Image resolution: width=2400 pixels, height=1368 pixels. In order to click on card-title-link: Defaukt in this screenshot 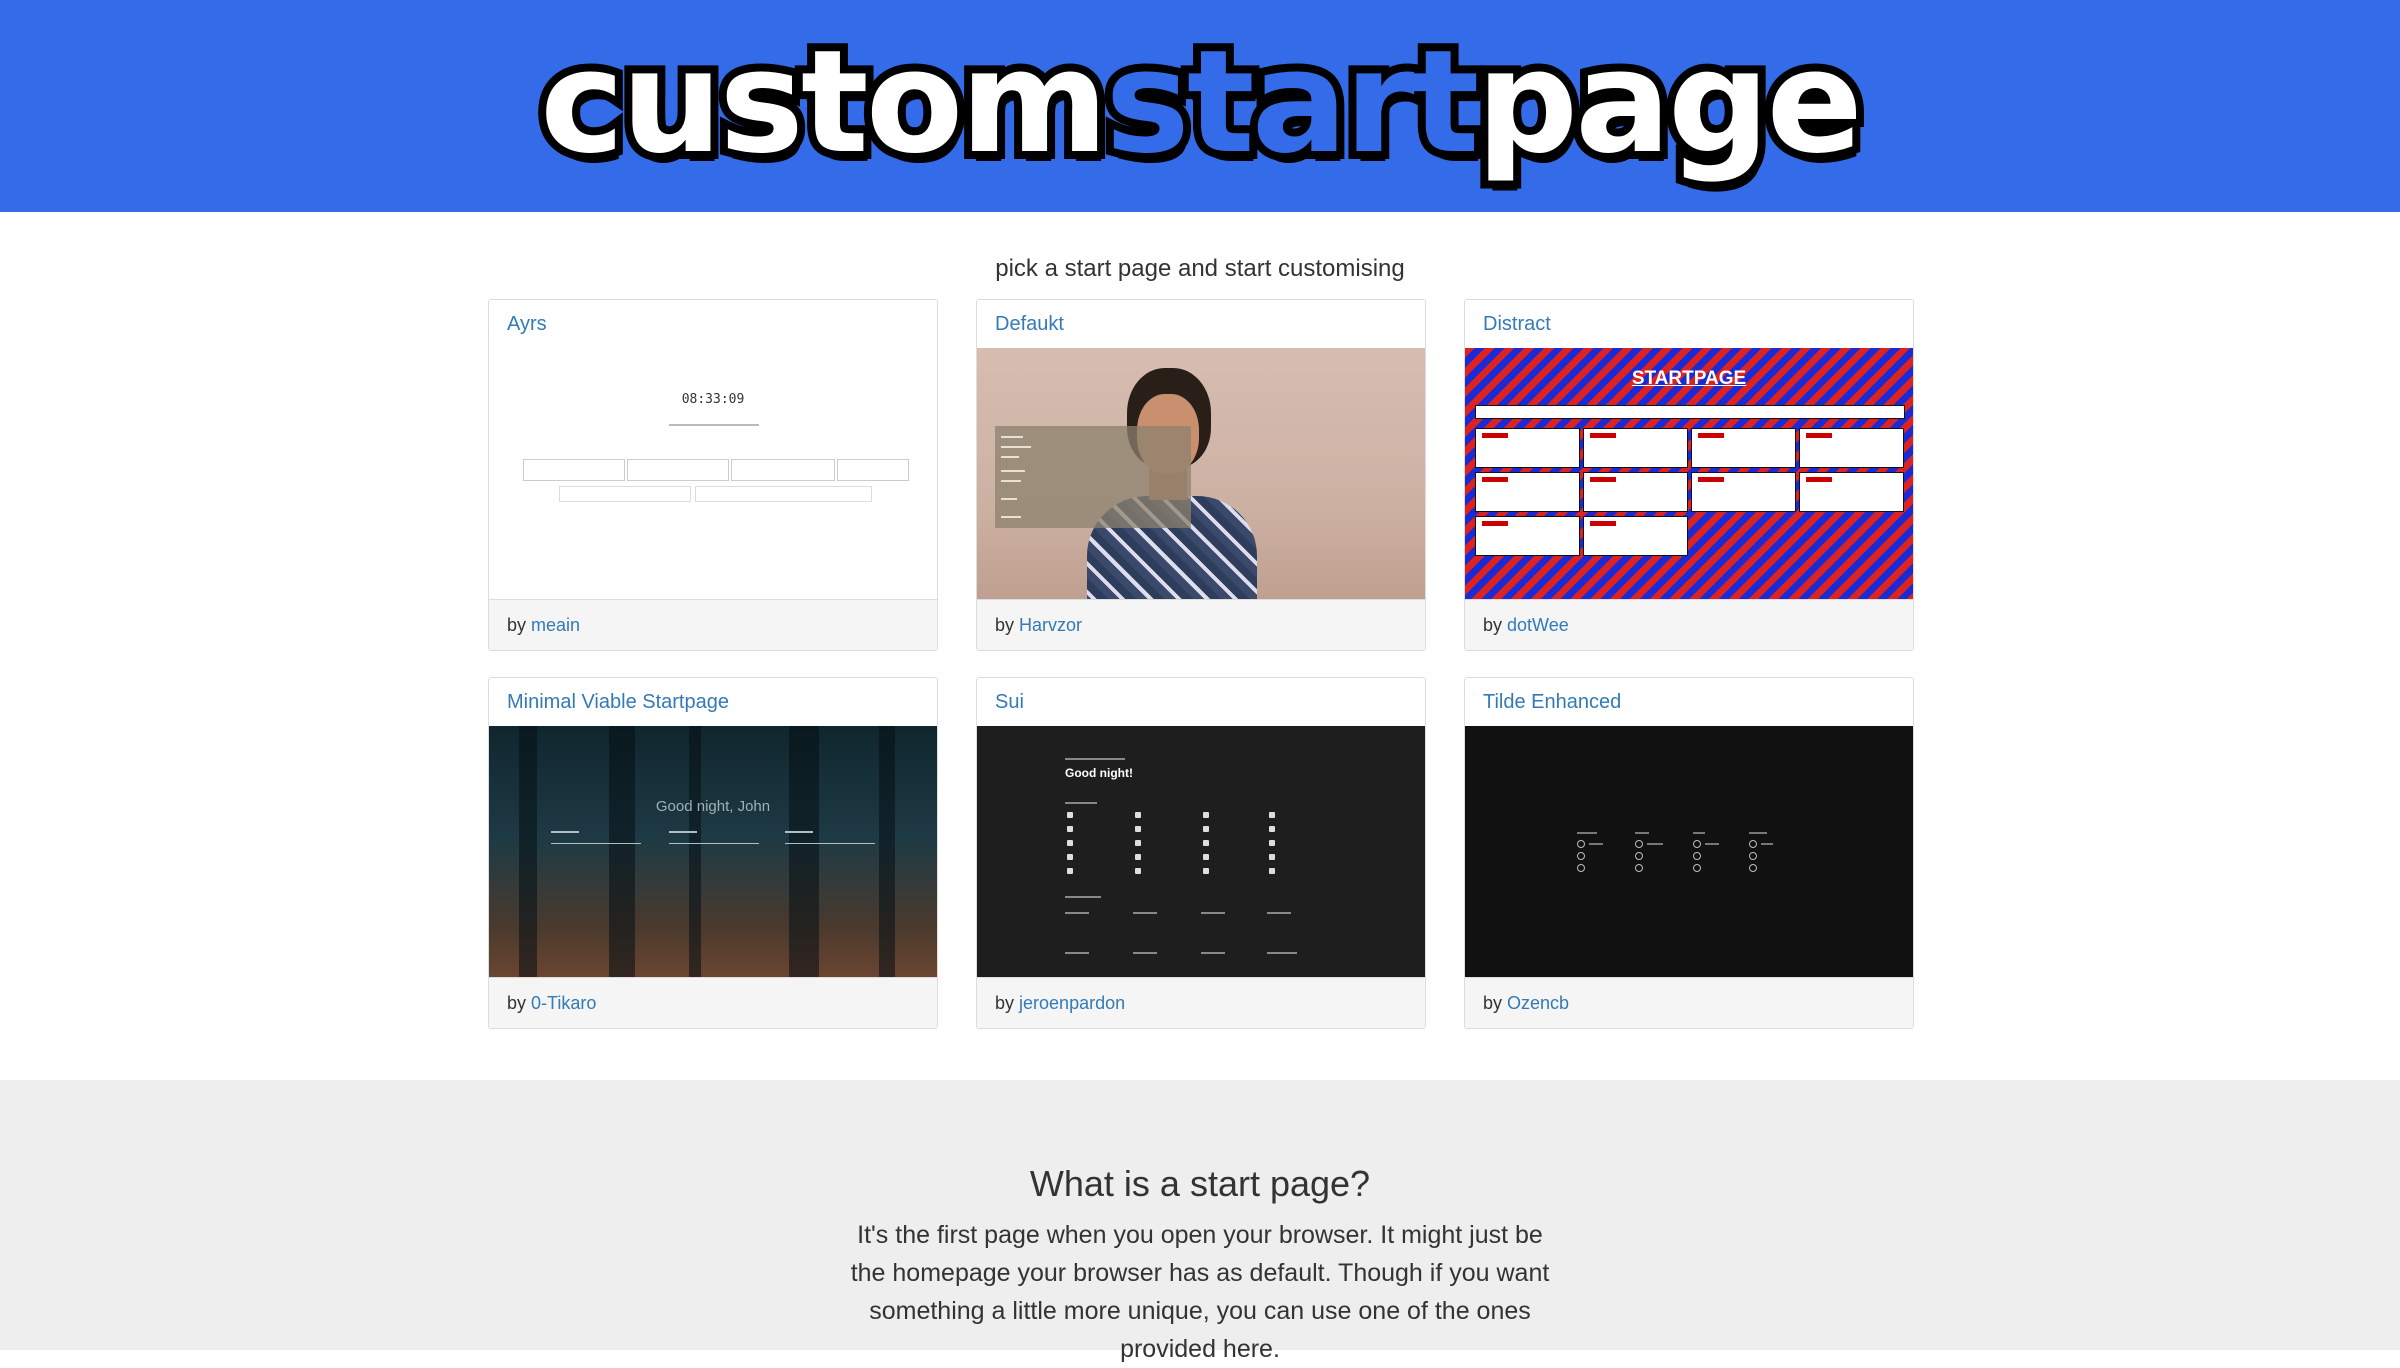, I will do `click(1201, 324)`.